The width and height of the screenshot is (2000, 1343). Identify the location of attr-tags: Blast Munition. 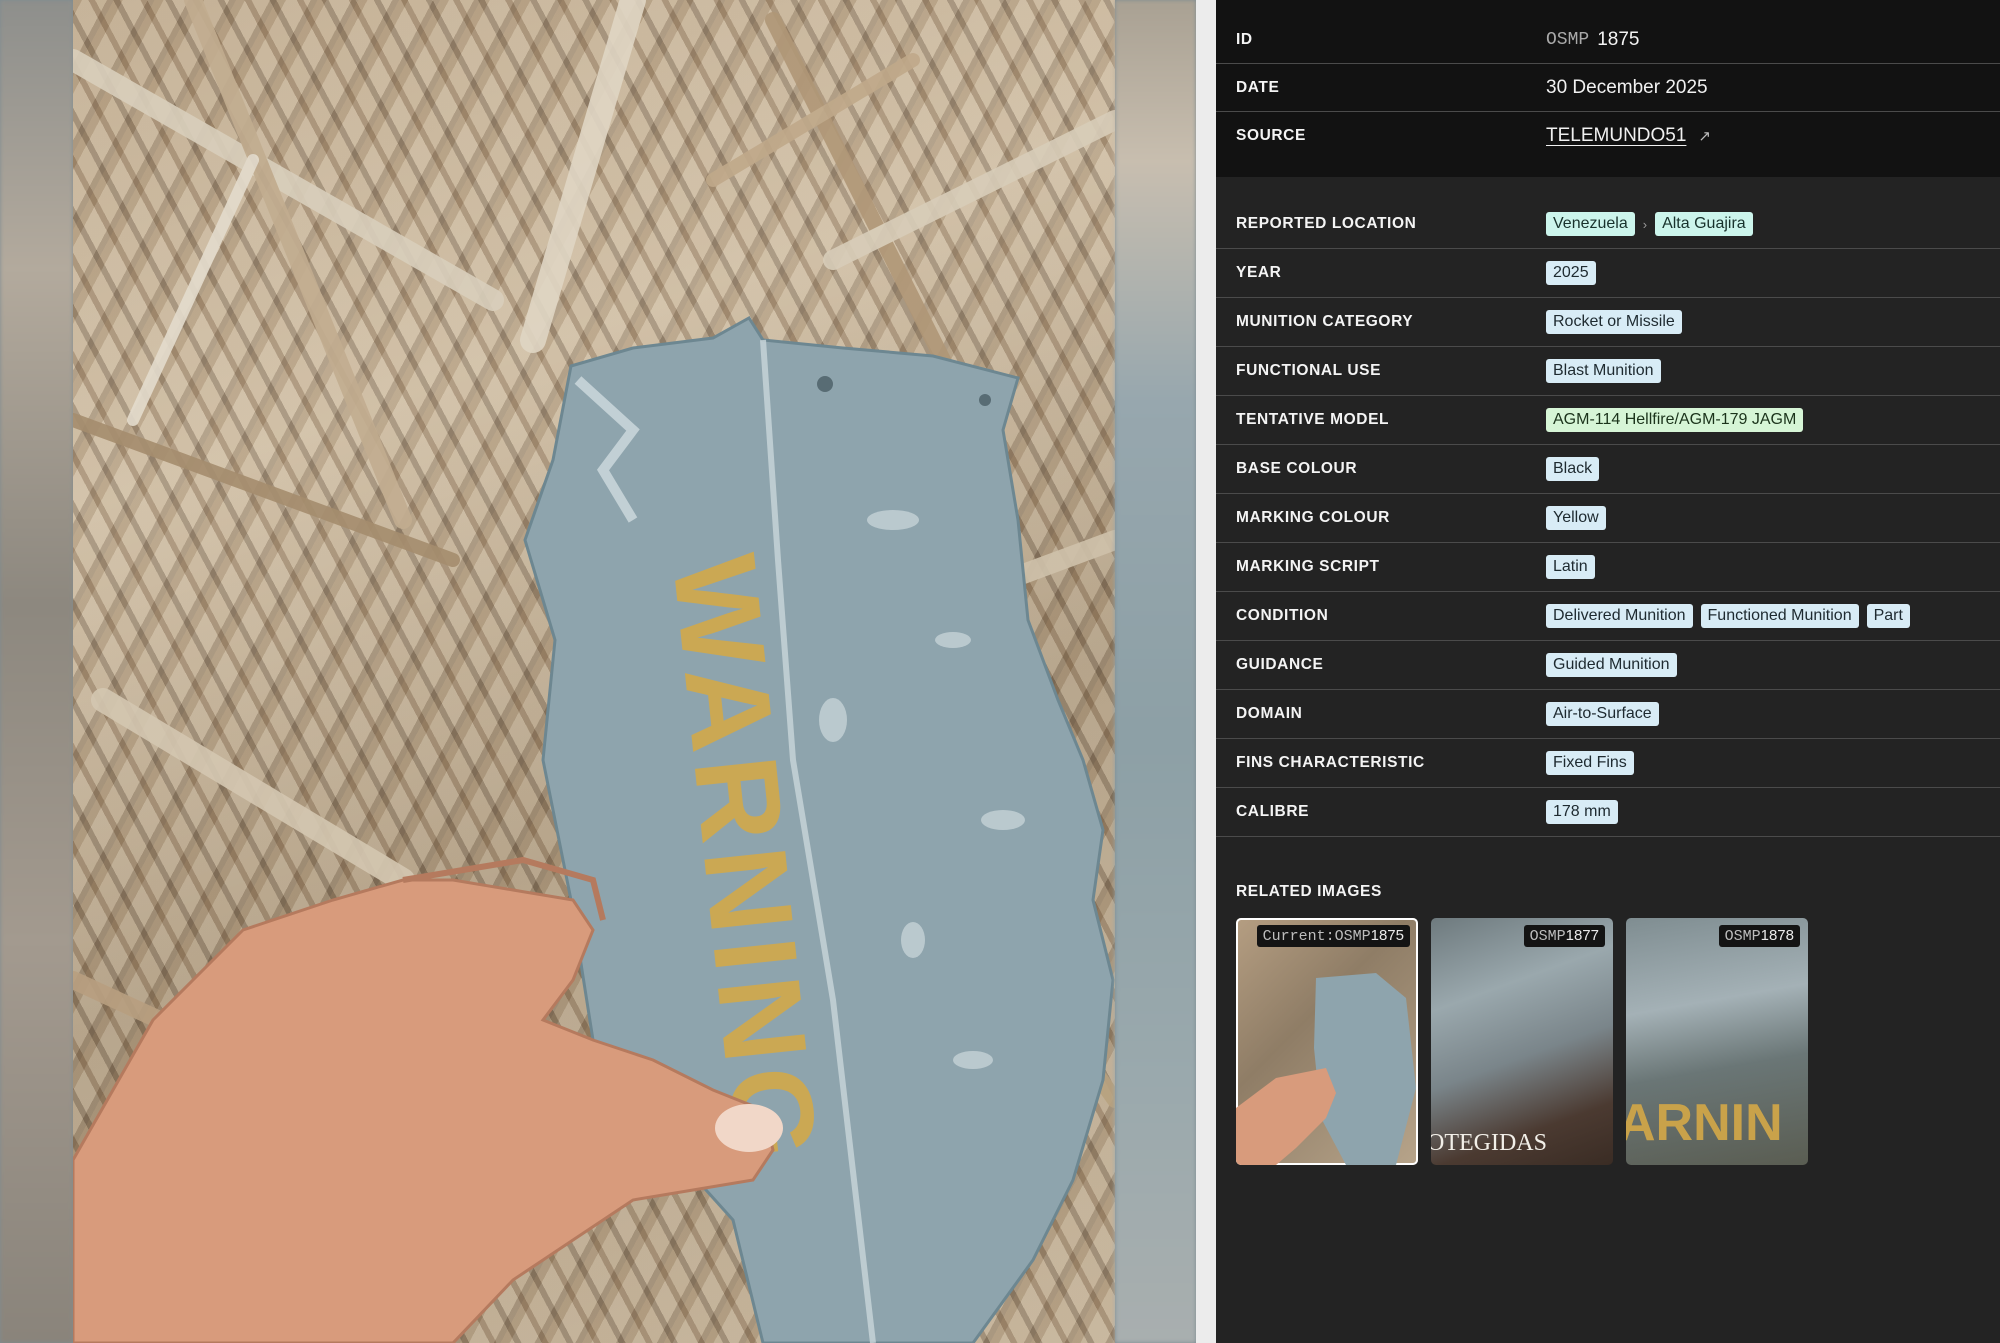
(1603, 371).